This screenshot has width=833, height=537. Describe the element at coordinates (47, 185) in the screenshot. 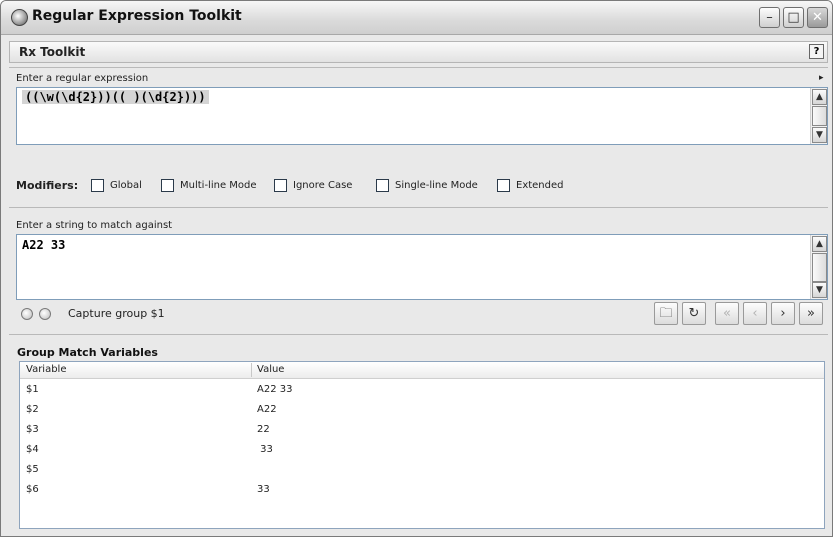

I see `modifiers-label: Modifiers:` at that location.